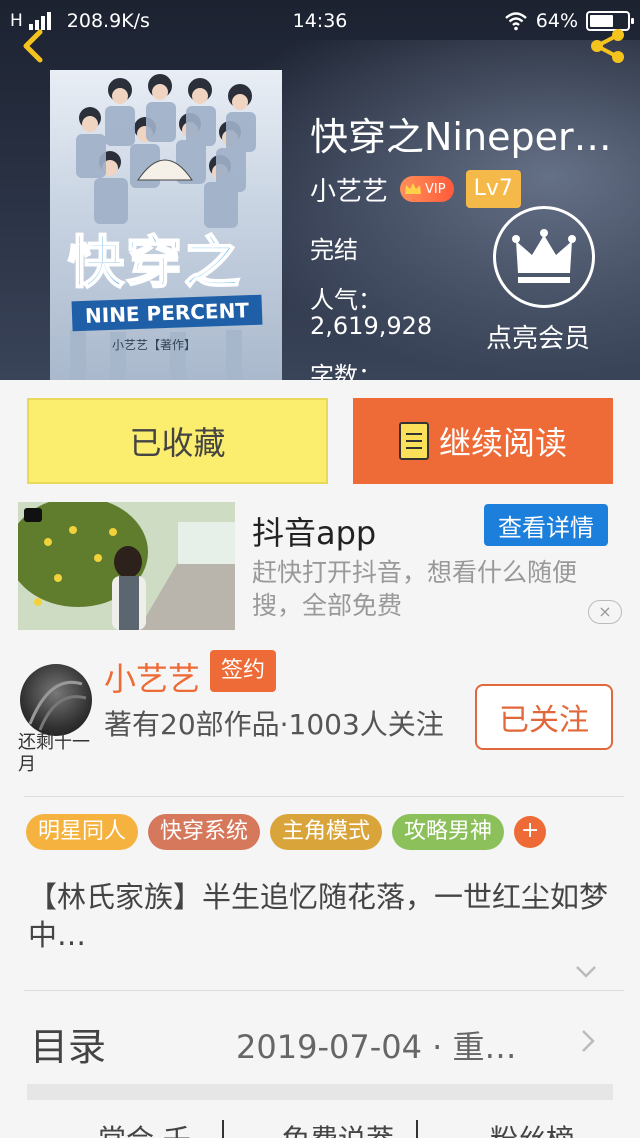 The image size is (640, 1138). I want to click on popularity-value: 2,619,928, so click(371, 326).